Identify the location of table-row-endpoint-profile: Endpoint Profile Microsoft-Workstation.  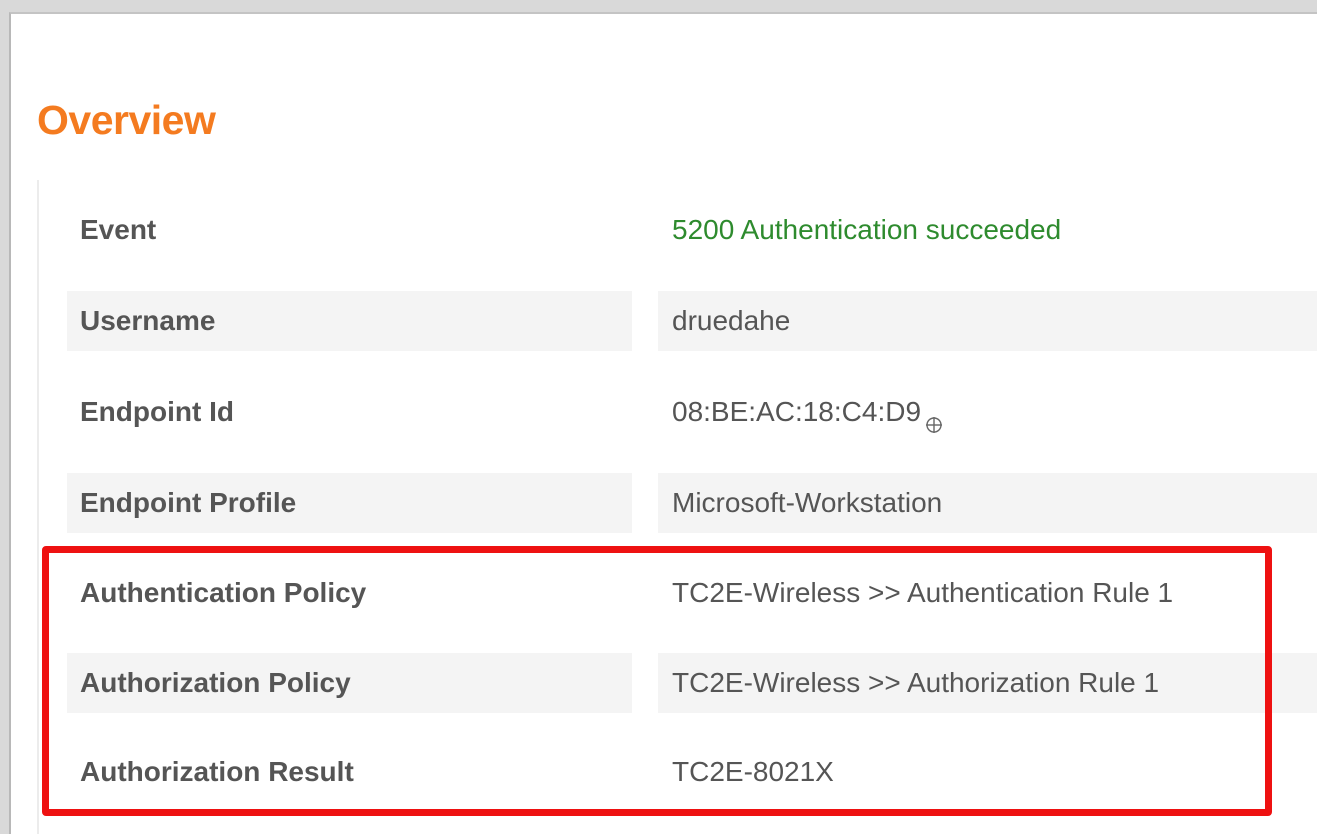
(658, 503).